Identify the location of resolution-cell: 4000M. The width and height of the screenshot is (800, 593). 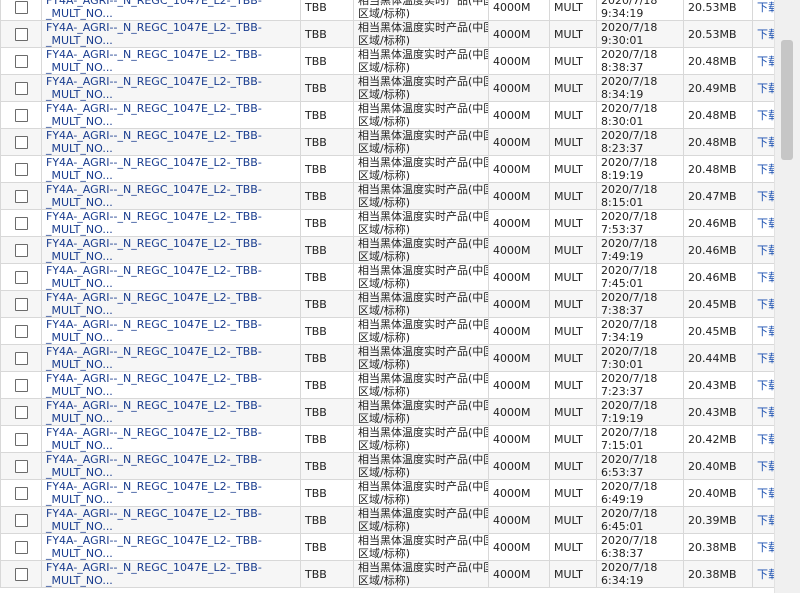
(519, 196).